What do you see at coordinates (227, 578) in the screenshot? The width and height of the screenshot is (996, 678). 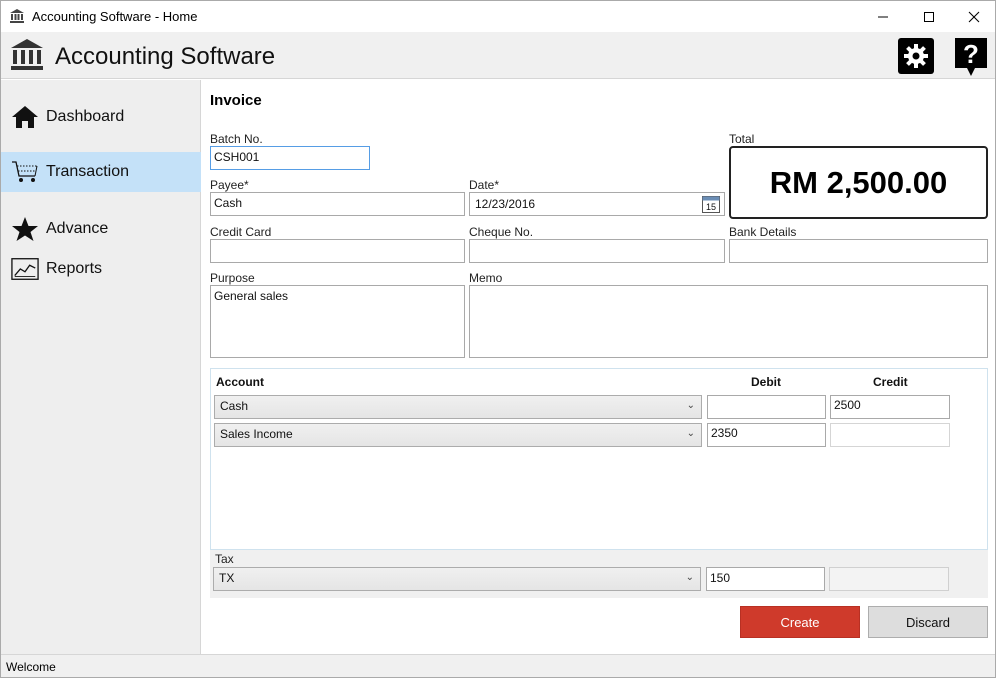 I see `tax-code-value: TX` at bounding box center [227, 578].